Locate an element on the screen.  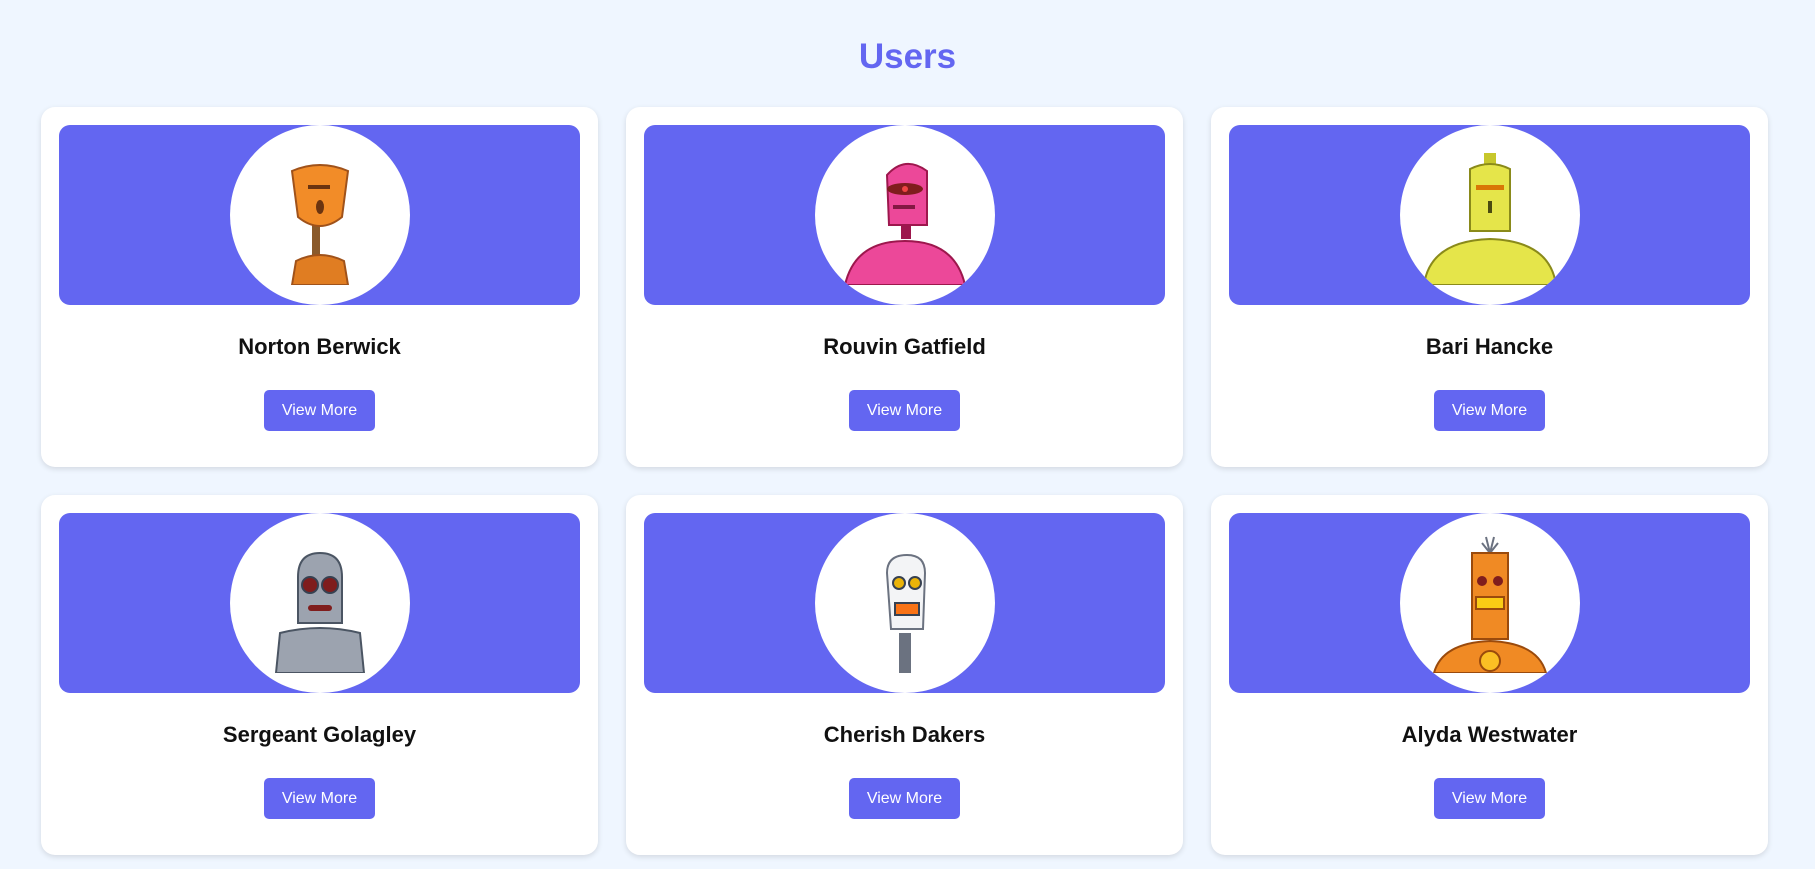
user-card: Sergeant Golagley View More is located at coordinates (319, 675).